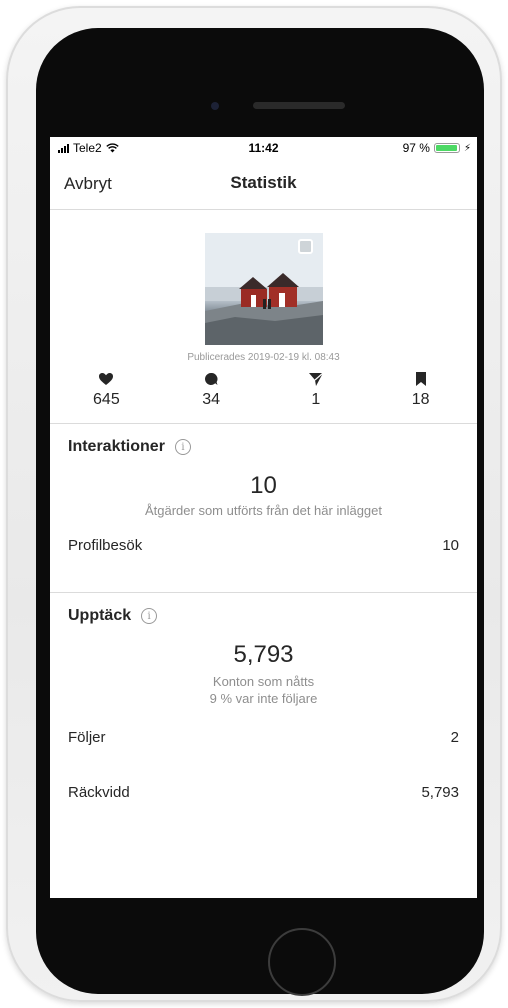 The width and height of the screenshot is (508, 1008). Describe the element at coordinates (211, 378) in the screenshot. I see `comment-icon` at that location.